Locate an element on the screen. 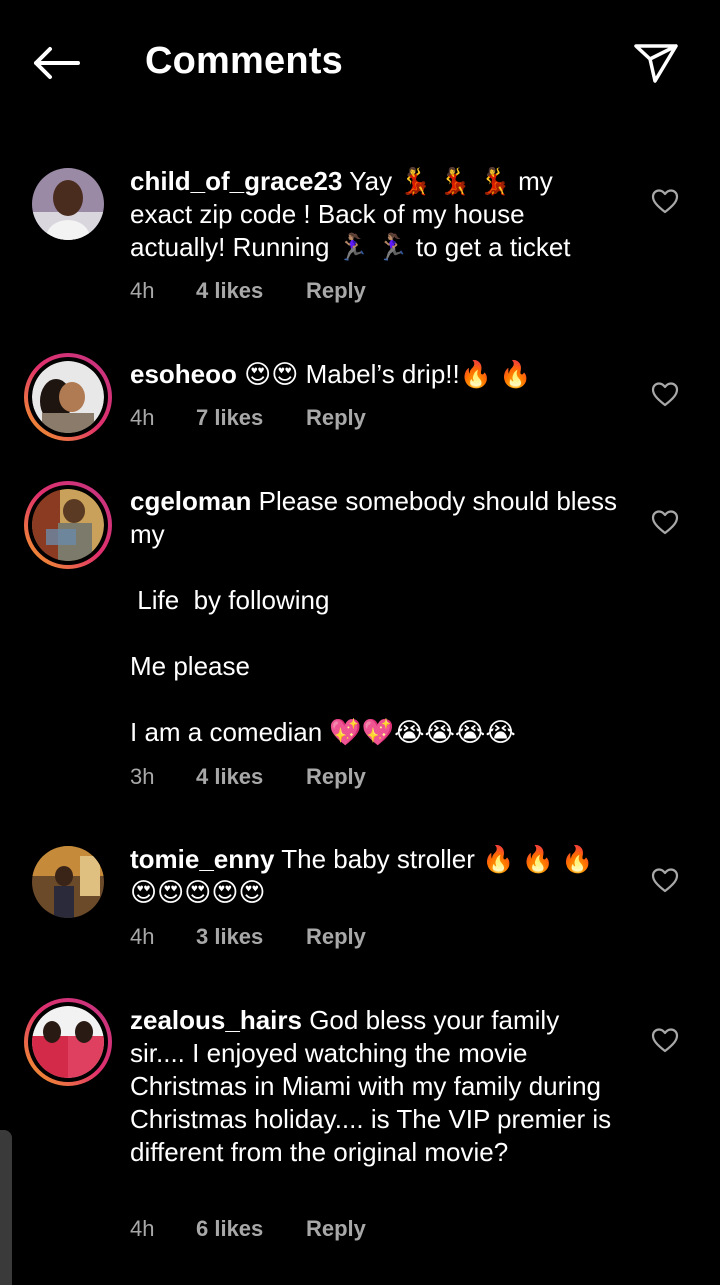  comment-username: child_of_grace23 is located at coordinates (236, 181).